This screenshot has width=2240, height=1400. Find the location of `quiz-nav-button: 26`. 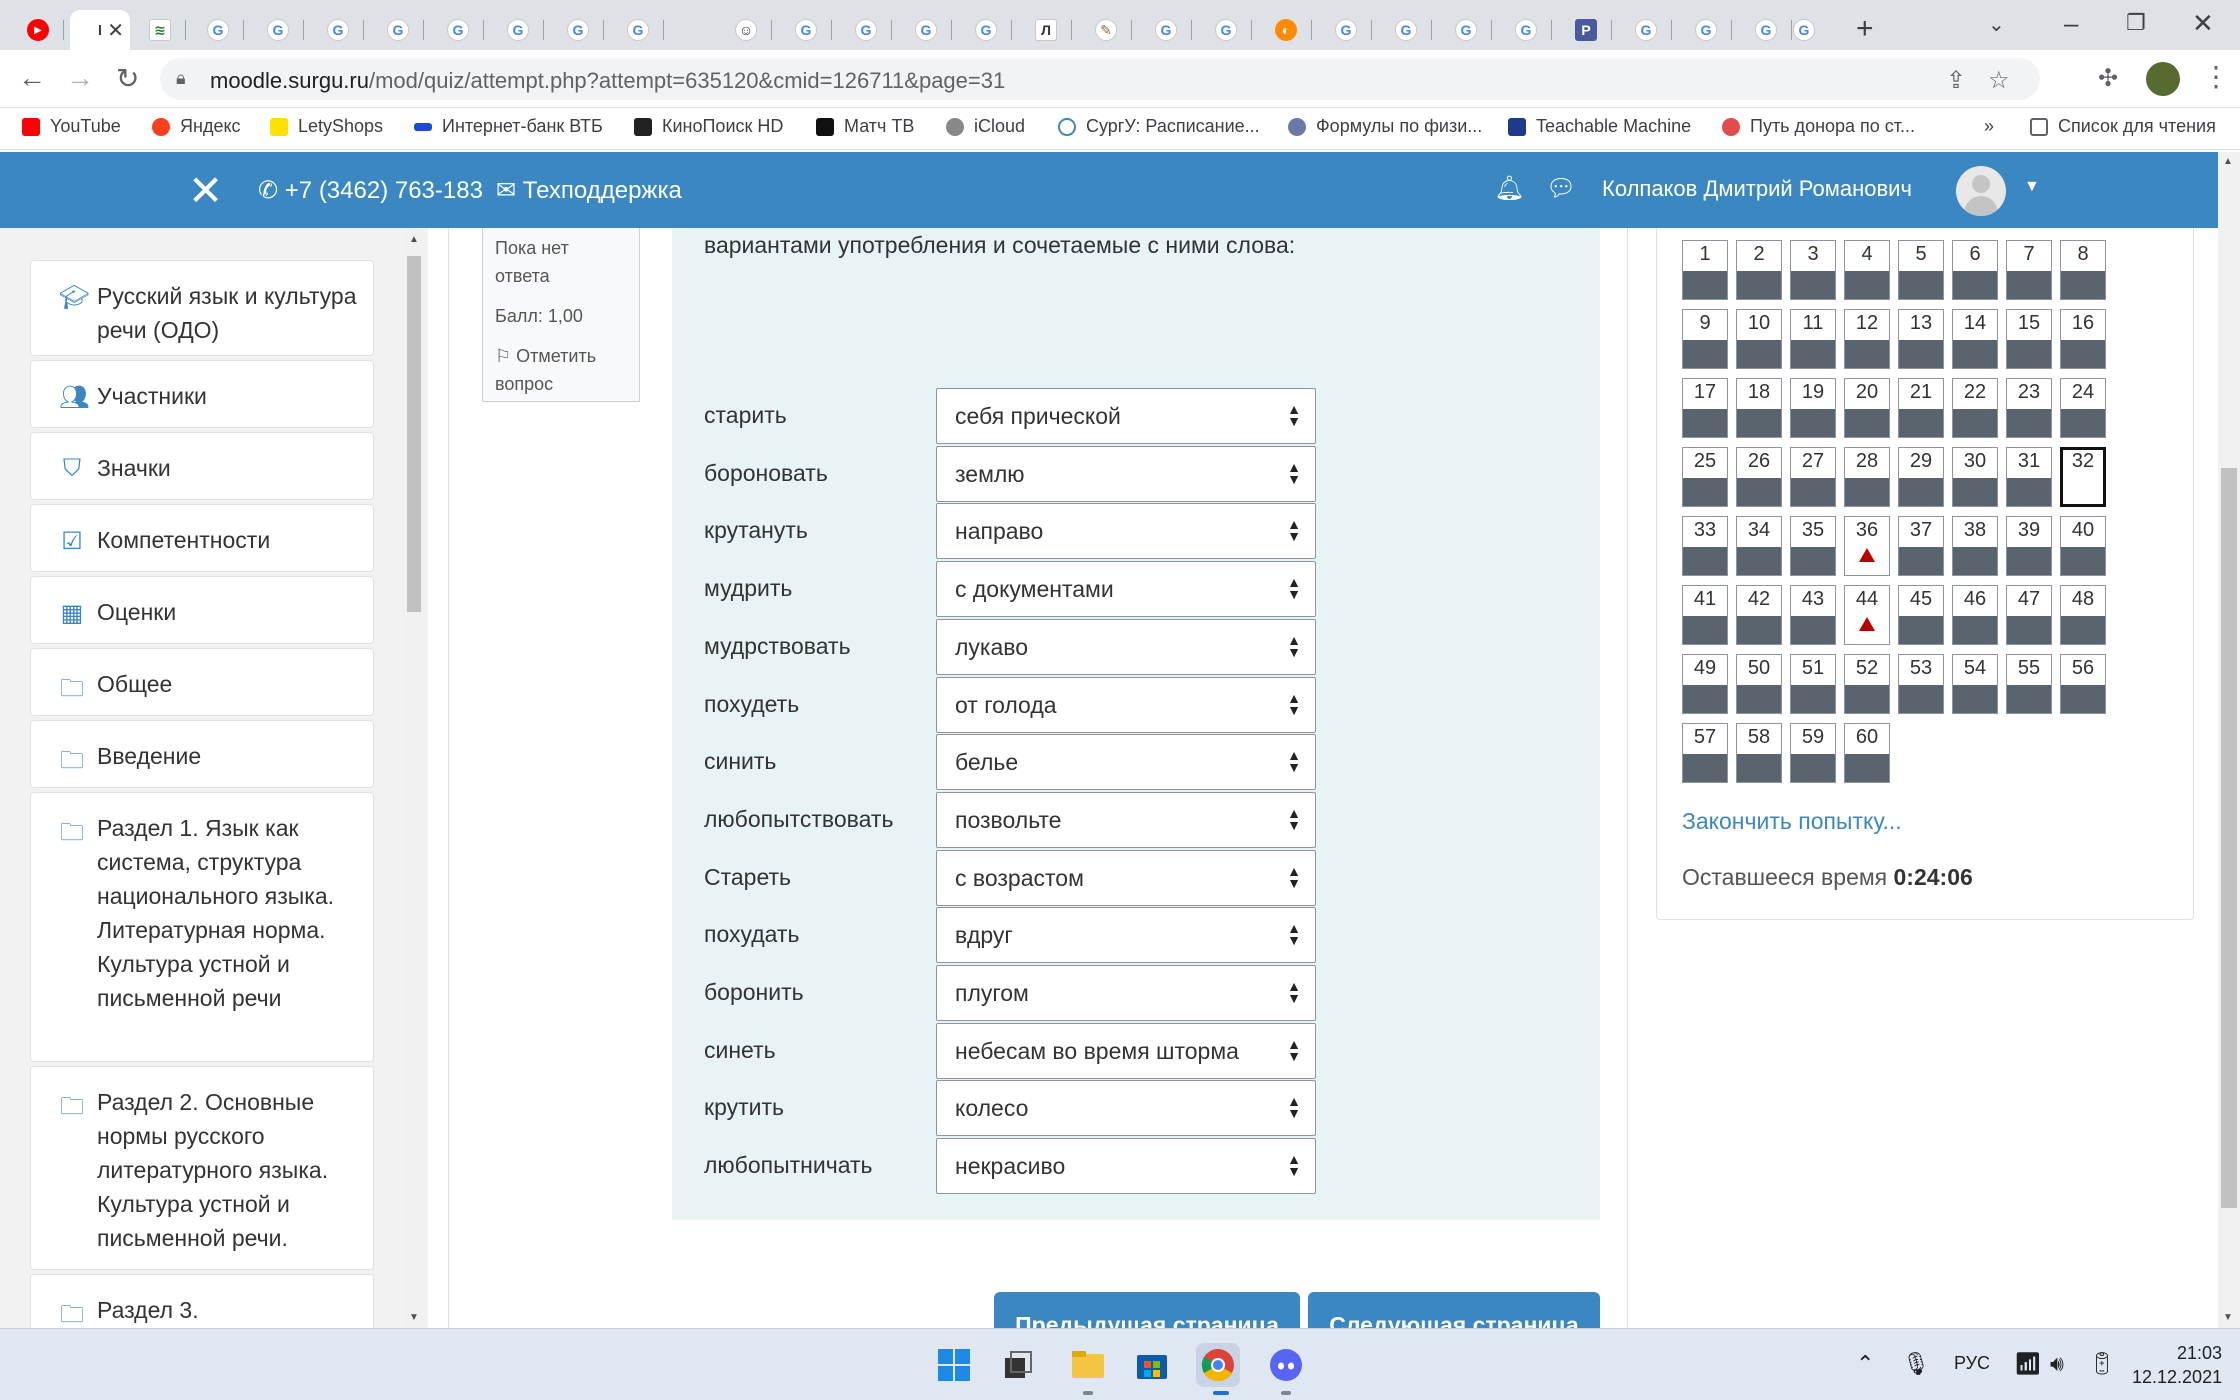

quiz-nav-button: 26 is located at coordinates (1759, 477).